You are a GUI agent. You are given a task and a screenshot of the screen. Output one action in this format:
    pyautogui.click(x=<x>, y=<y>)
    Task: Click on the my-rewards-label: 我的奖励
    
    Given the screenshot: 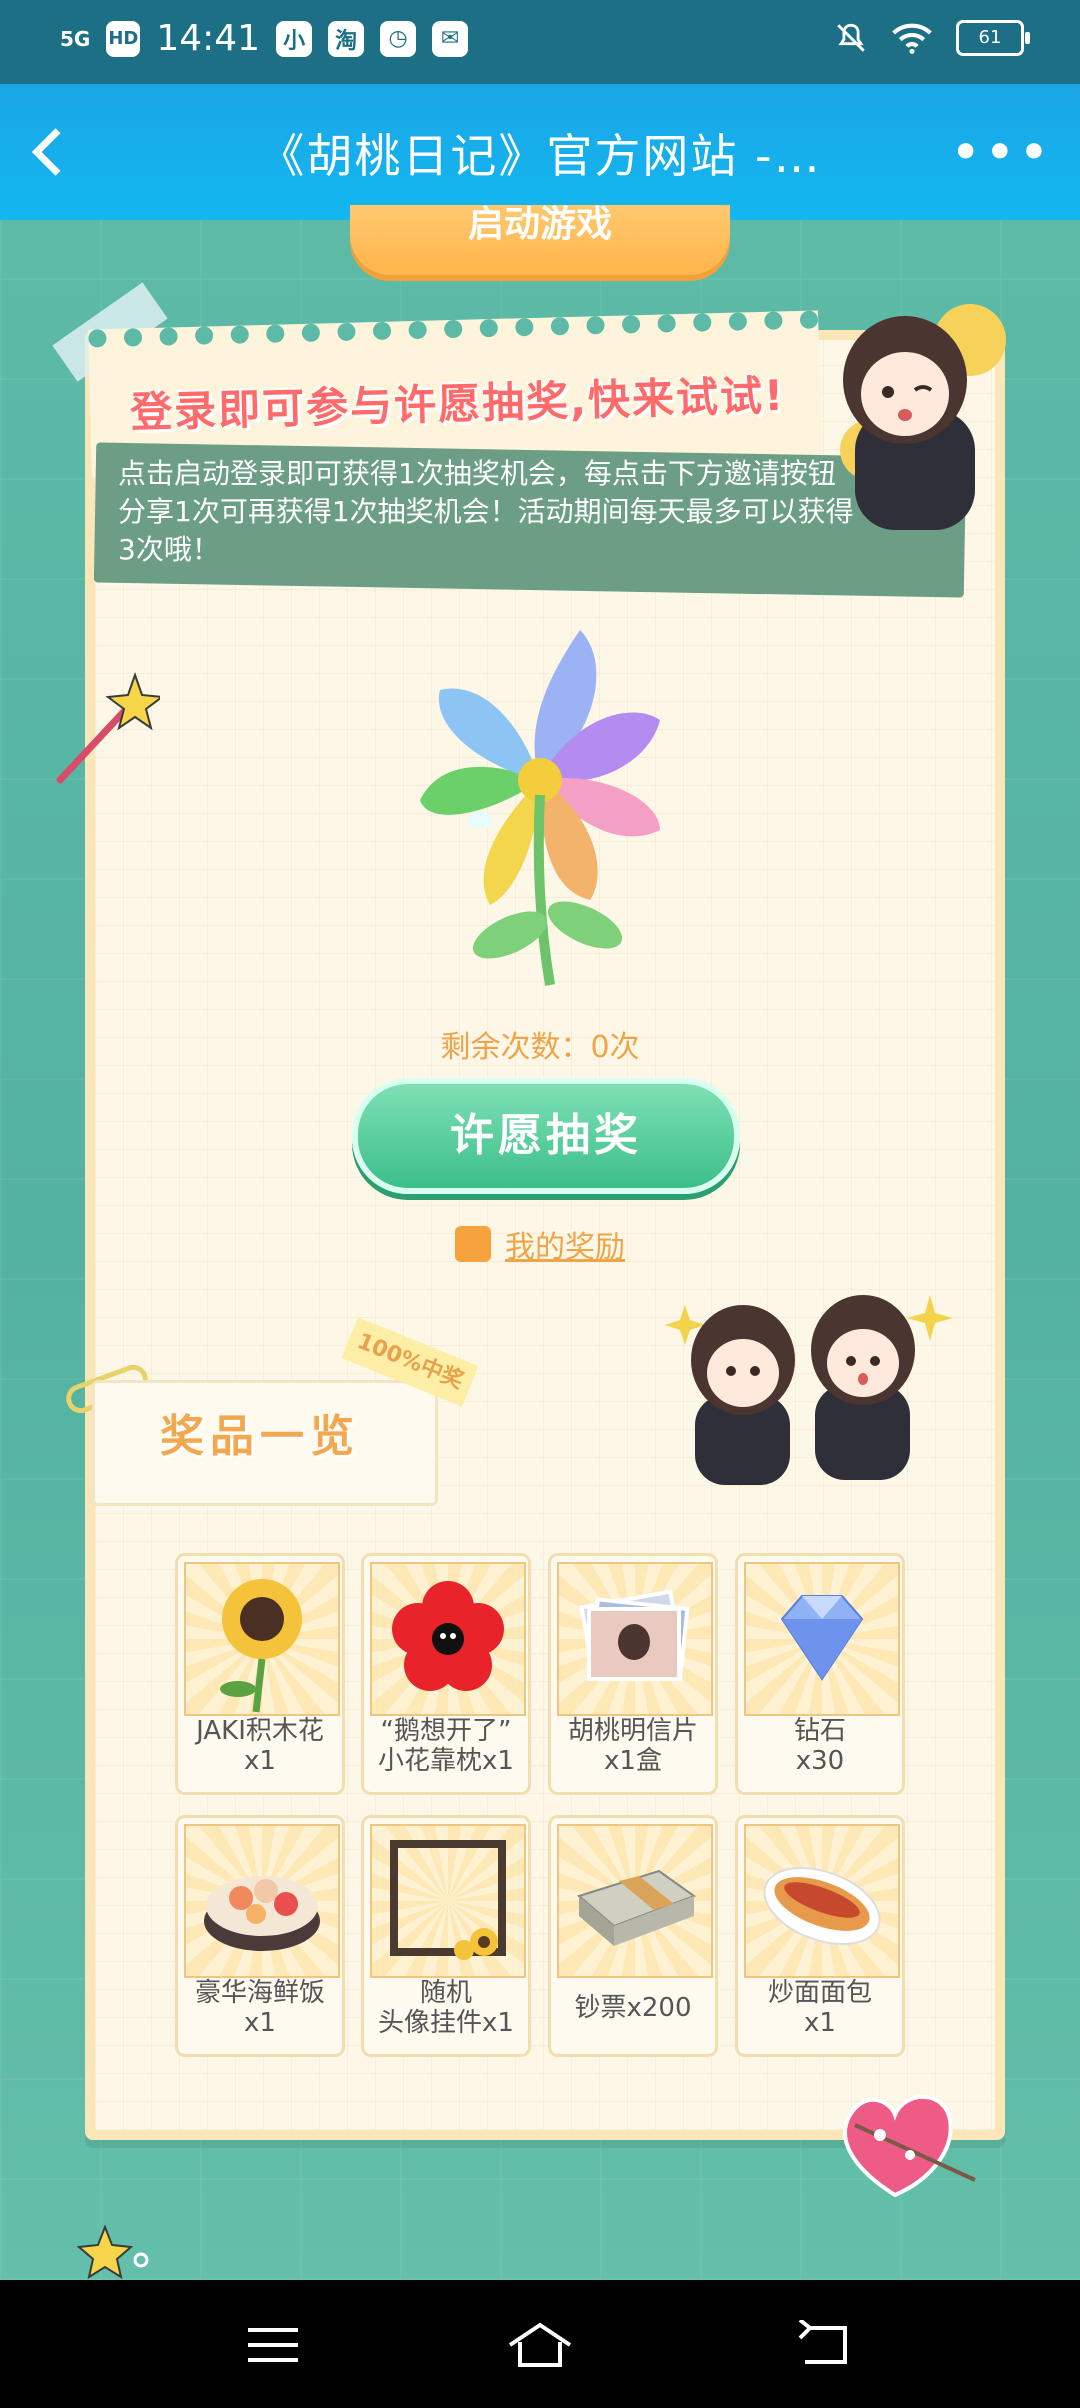 What is the action you would take?
    pyautogui.click(x=565, y=1247)
    